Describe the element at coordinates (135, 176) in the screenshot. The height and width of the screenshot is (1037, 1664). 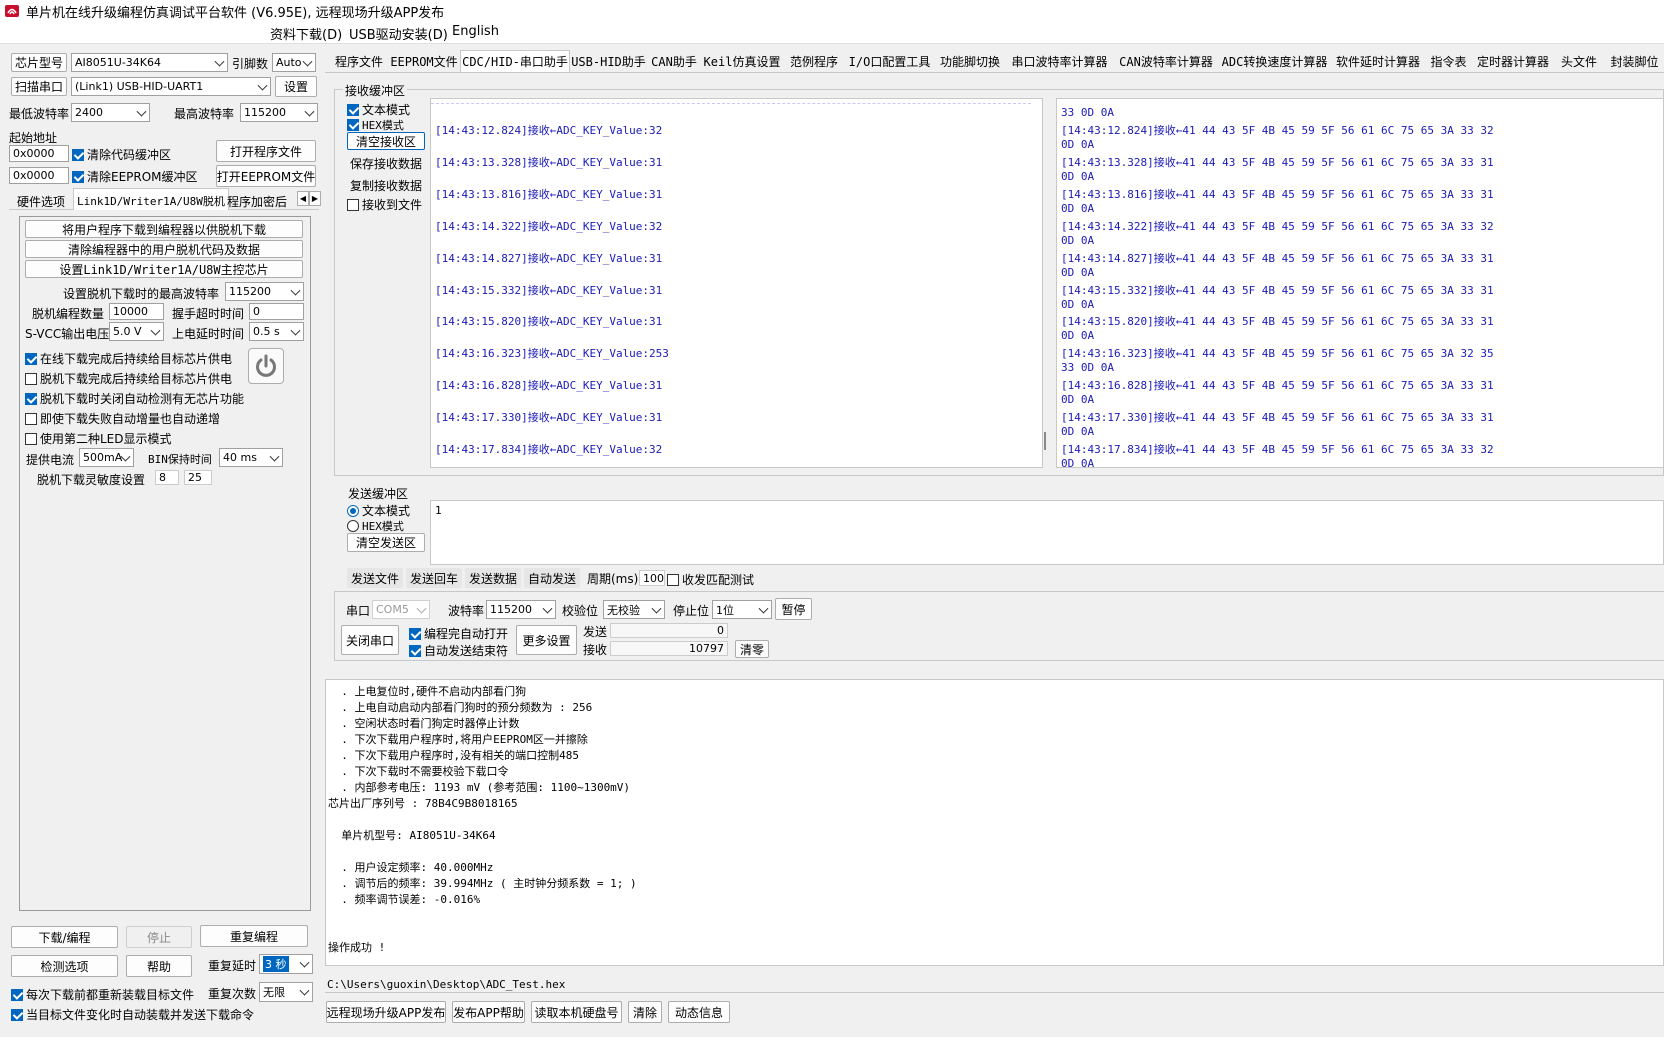
I see `clear-eeprom-checkbox: 清除EEPROM缓冲区` at that location.